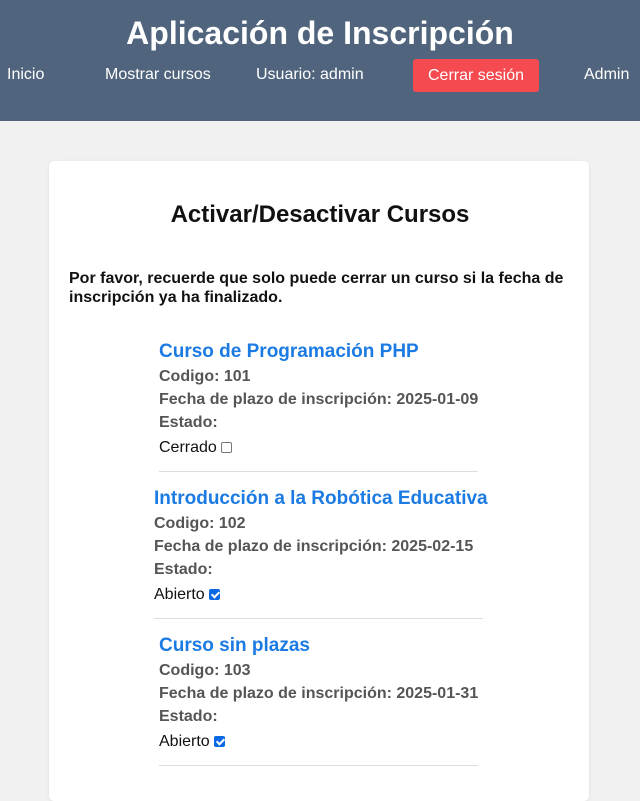 Image resolution: width=640 pixels, height=801 pixels. What do you see at coordinates (200, 523) in the screenshot?
I see `course-code: Codigo: 102` at bounding box center [200, 523].